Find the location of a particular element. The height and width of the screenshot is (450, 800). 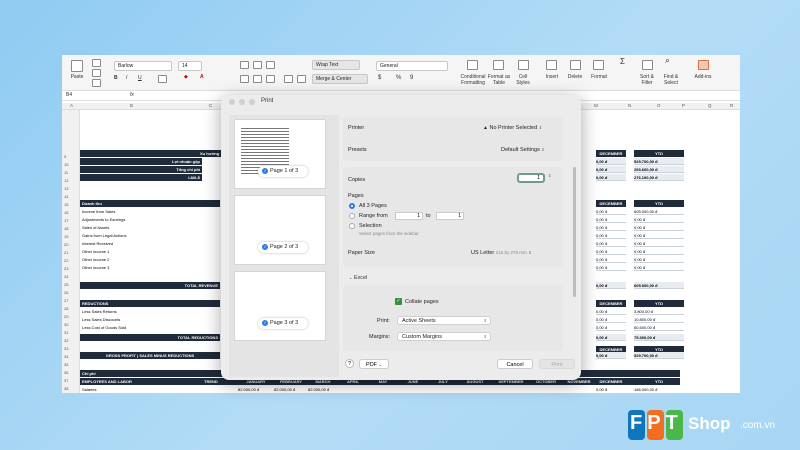

row-header: 13 is located at coordinates (66, 188).